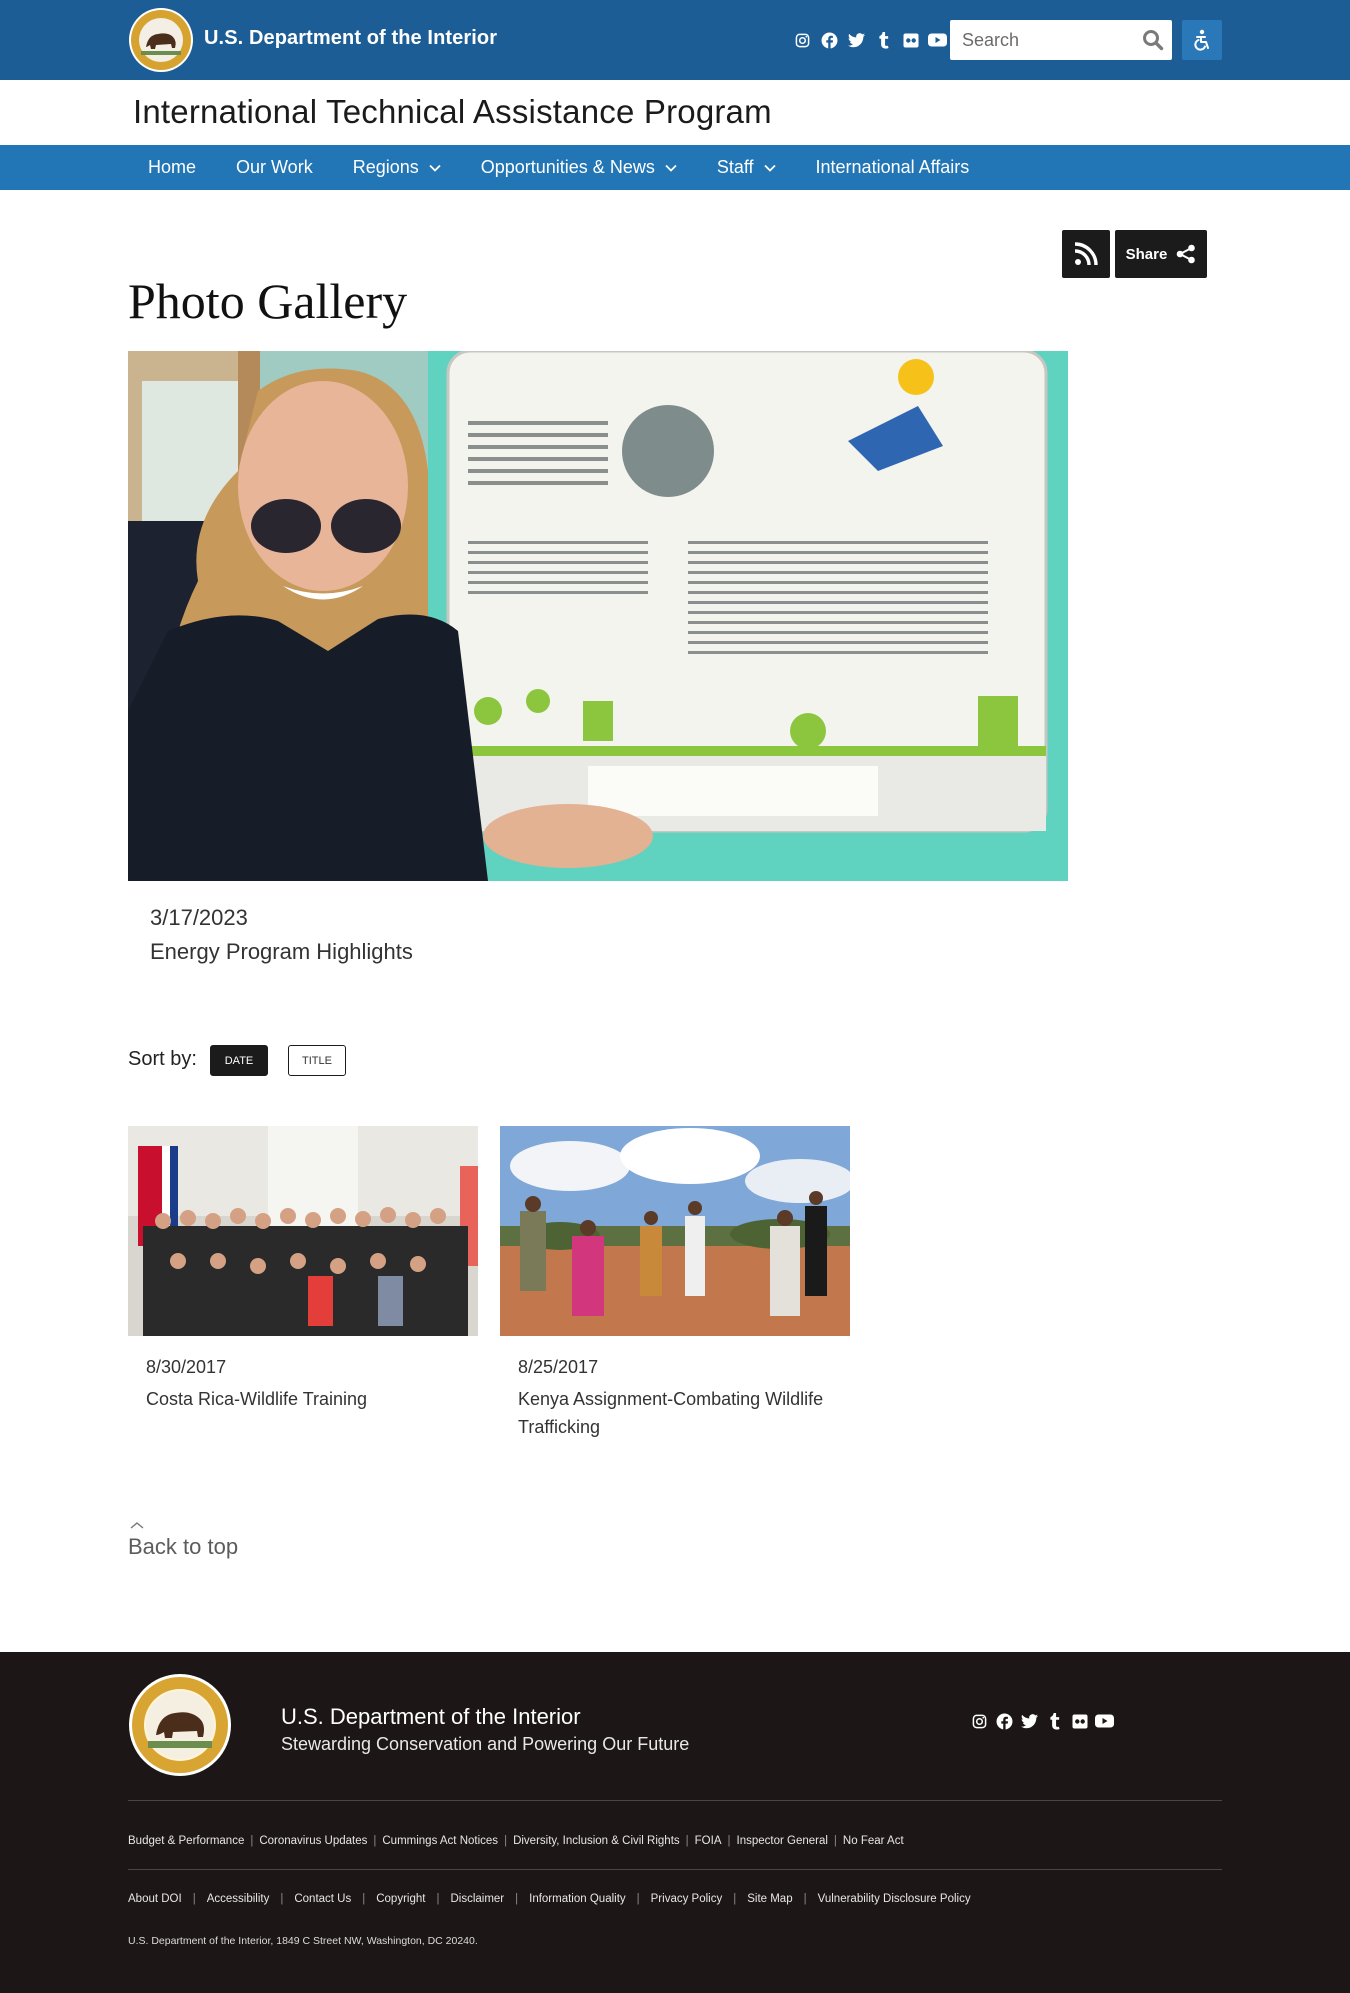 This screenshot has width=1350, height=1993. What do you see at coordinates (1146, 254) in the screenshot?
I see `share-label: Share` at bounding box center [1146, 254].